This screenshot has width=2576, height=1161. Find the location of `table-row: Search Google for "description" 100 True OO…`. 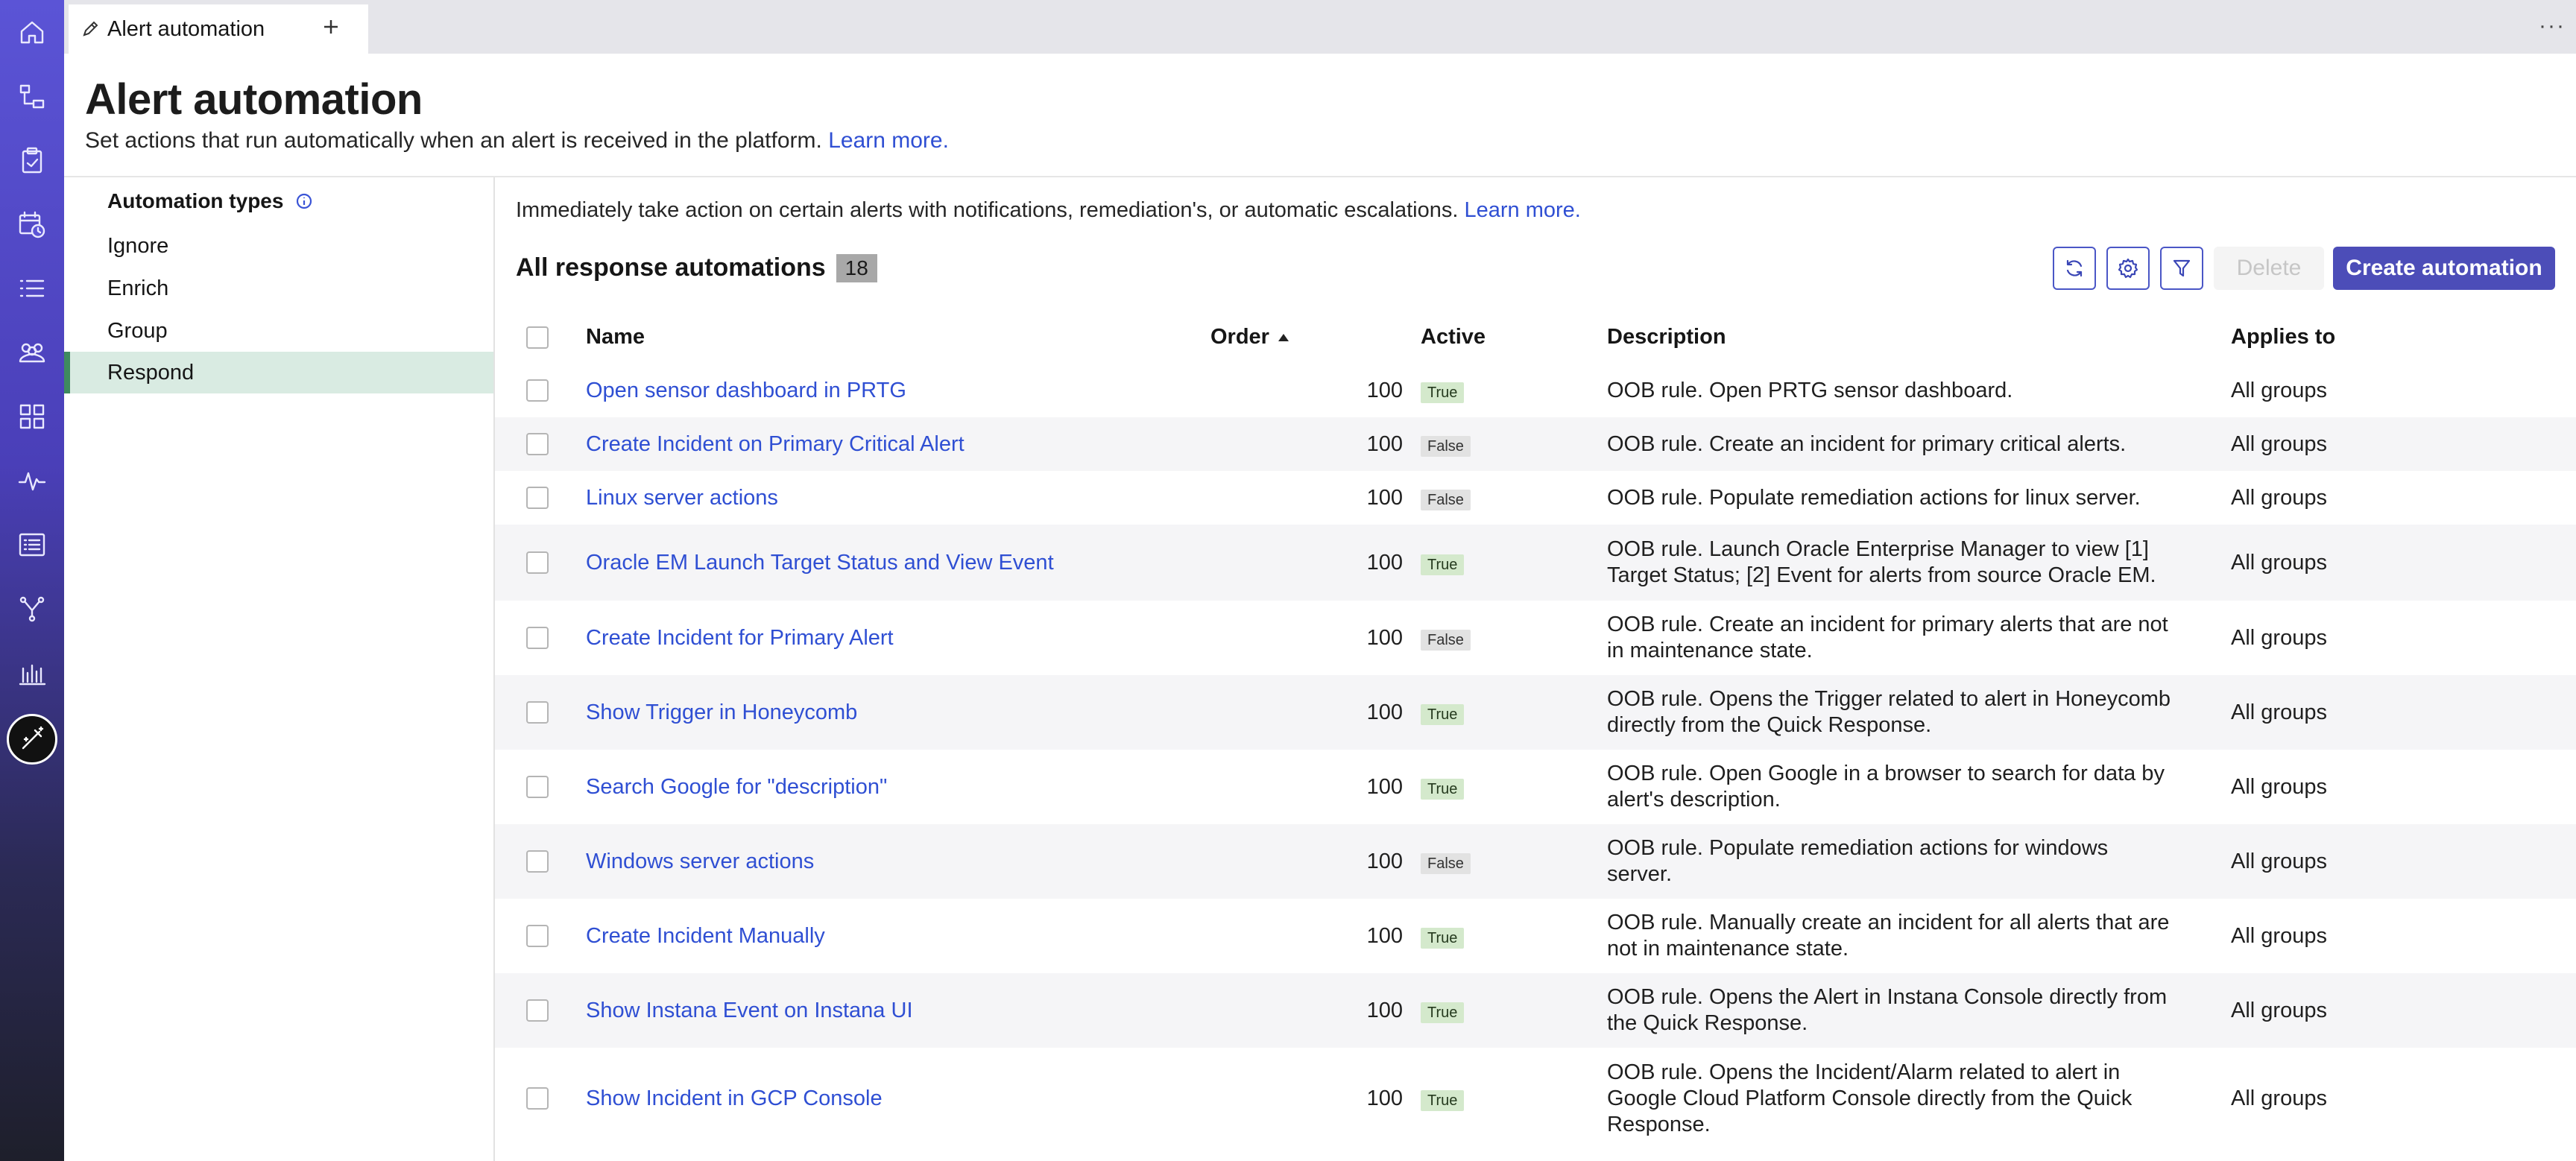

table-row: Search Google for "description" 100 True OO… is located at coordinates (1535, 787).